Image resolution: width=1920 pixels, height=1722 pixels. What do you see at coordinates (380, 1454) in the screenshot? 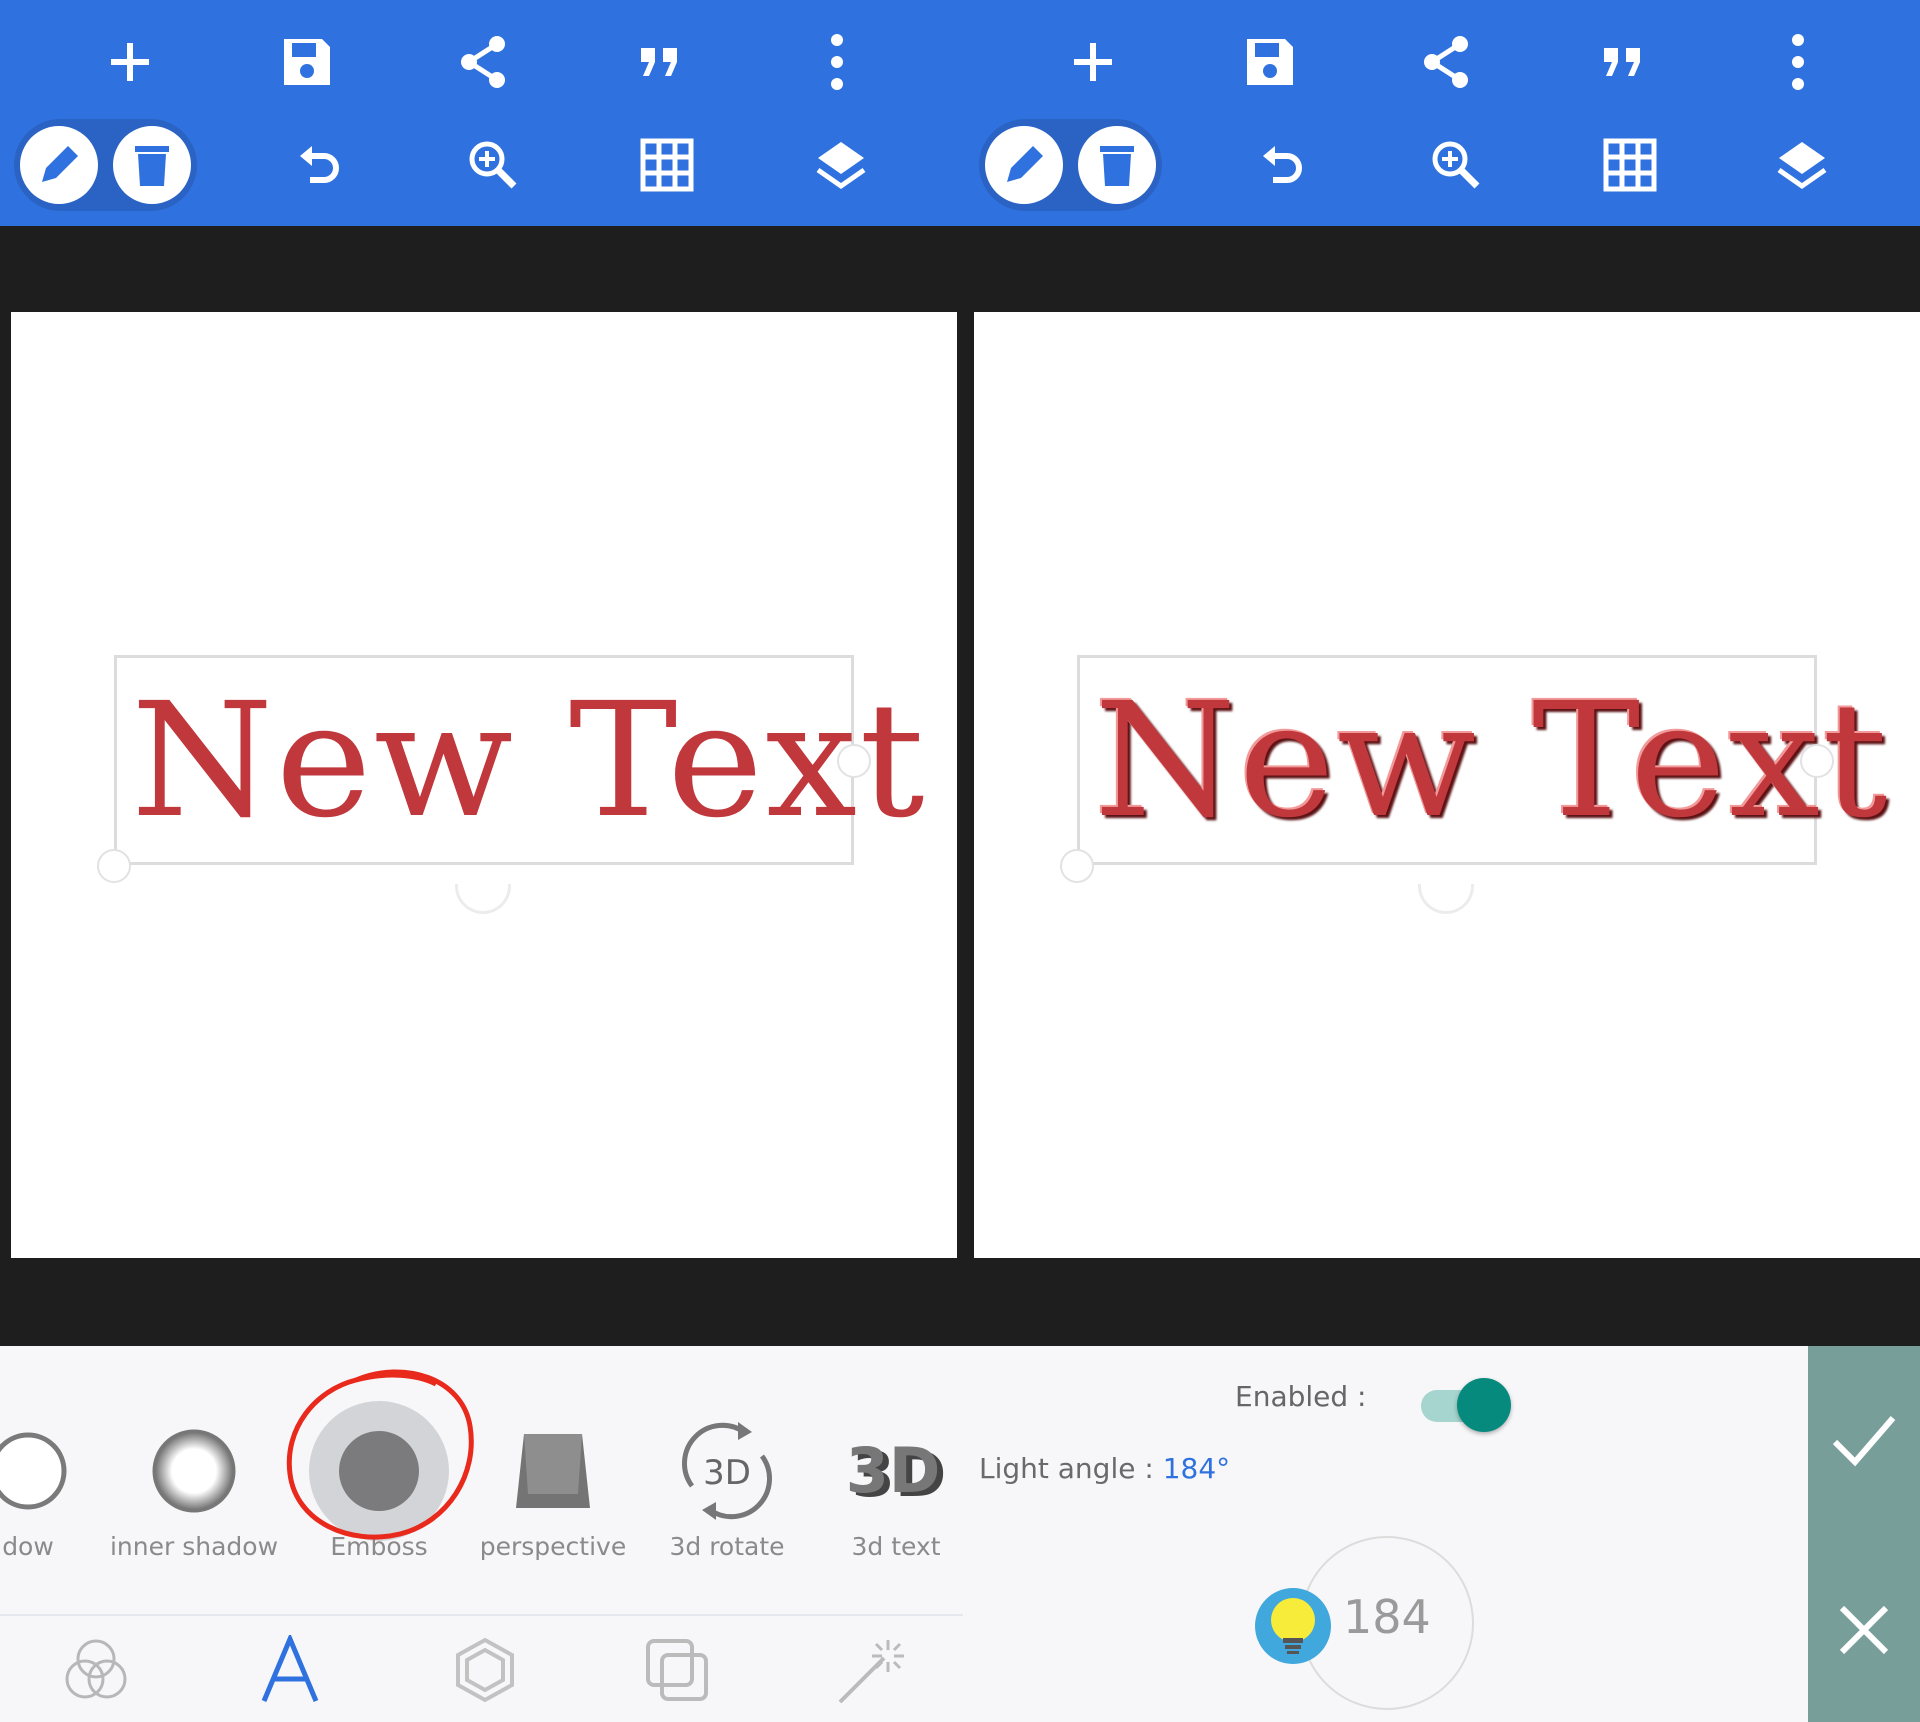
I see `highlight-circle` at bounding box center [380, 1454].